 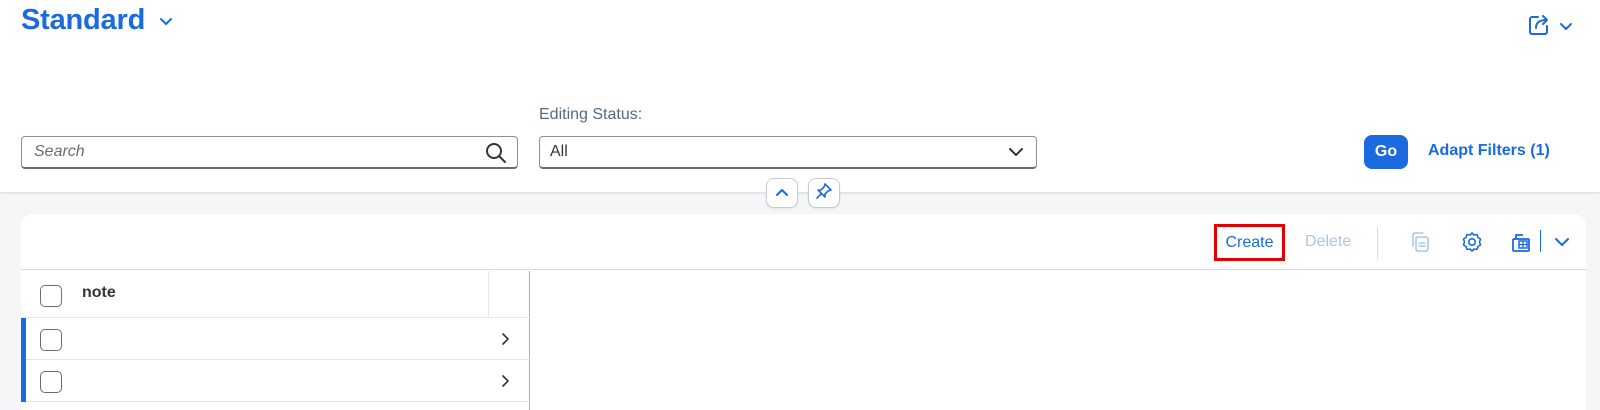 I want to click on editing-status-label: Editing Status:, so click(x=591, y=114).